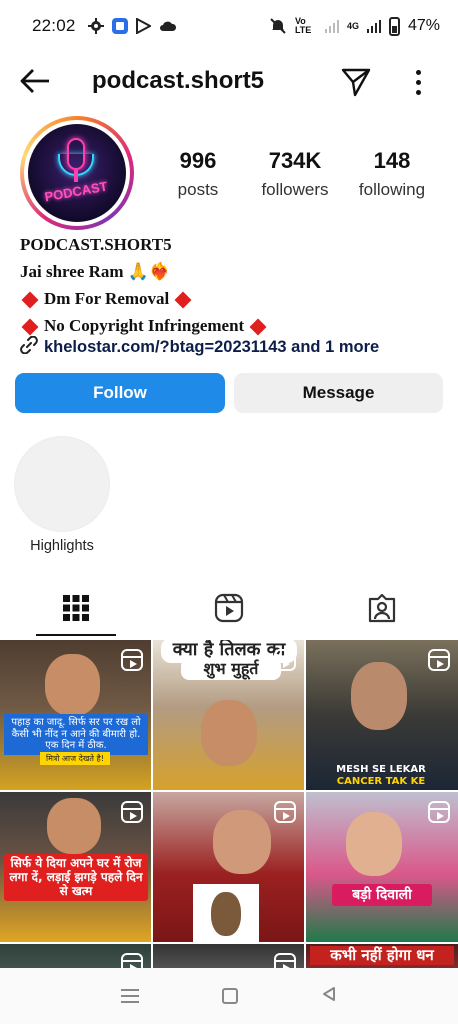 Image resolution: width=458 pixels, height=1024 pixels. Describe the element at coordinates (119, 26) in the screenshot. I see `app-notification-icon` at that location.